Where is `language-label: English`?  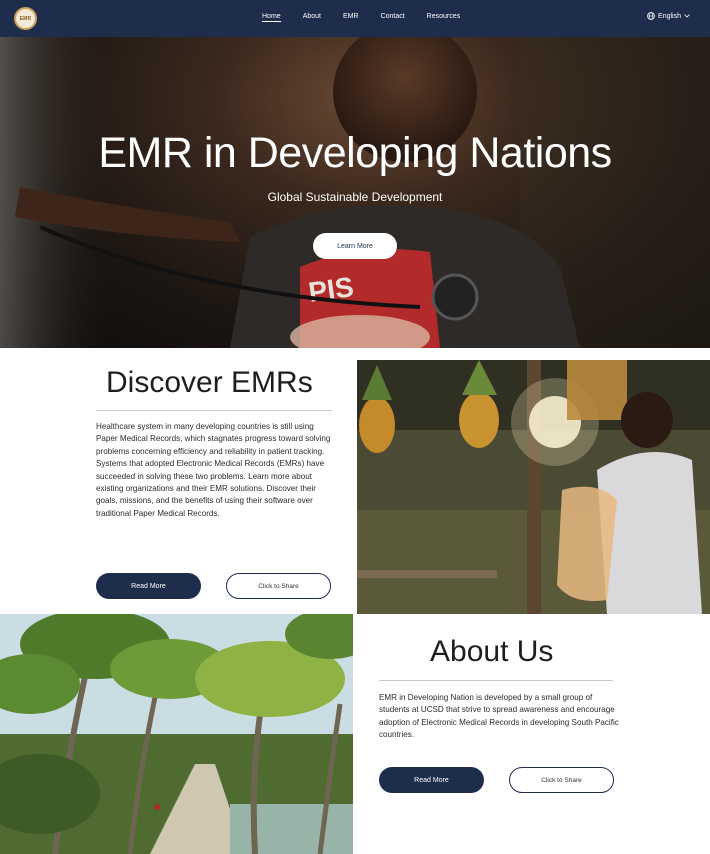 language-label: English is located at coordinates (669, 16).